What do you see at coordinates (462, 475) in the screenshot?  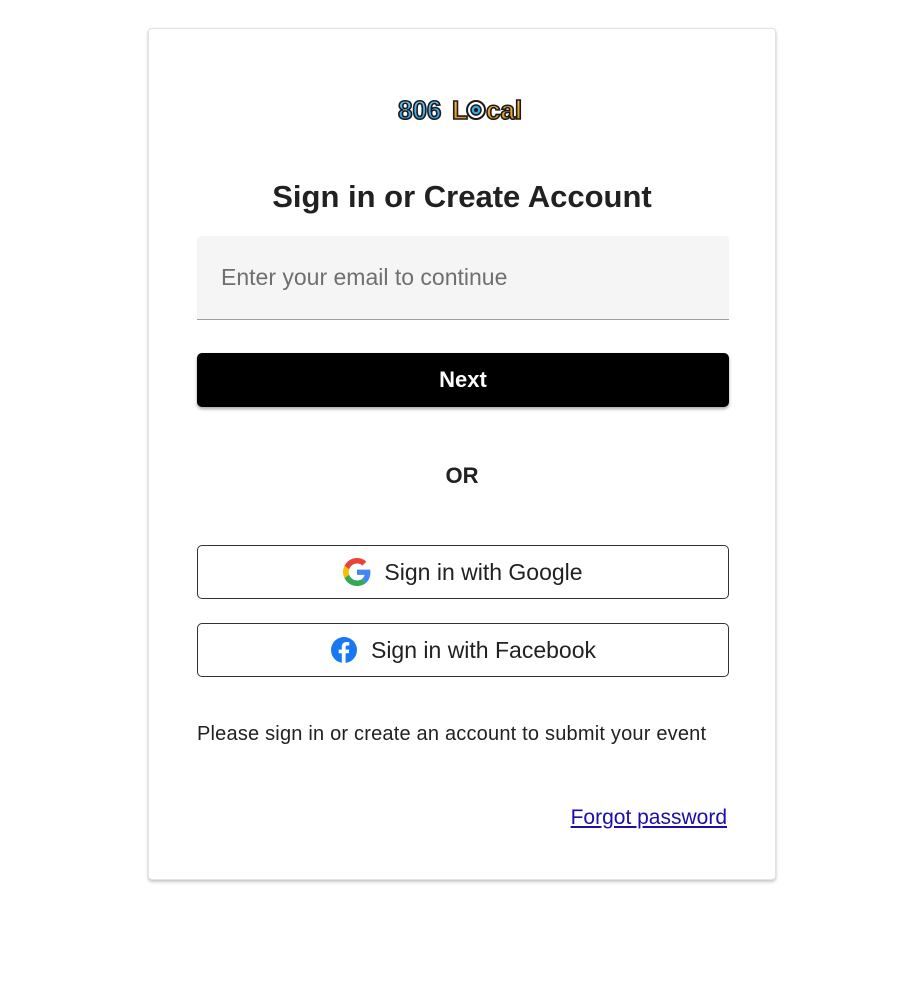 I see `or-divider-label: OR` at bounding box center [462, 475].